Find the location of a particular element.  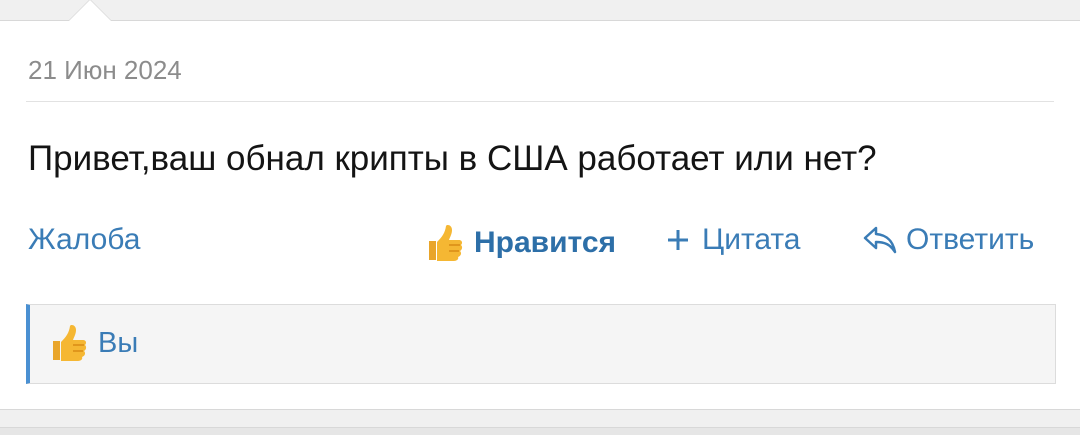

reply-label: Ответить is located at coordinates (970, 239).